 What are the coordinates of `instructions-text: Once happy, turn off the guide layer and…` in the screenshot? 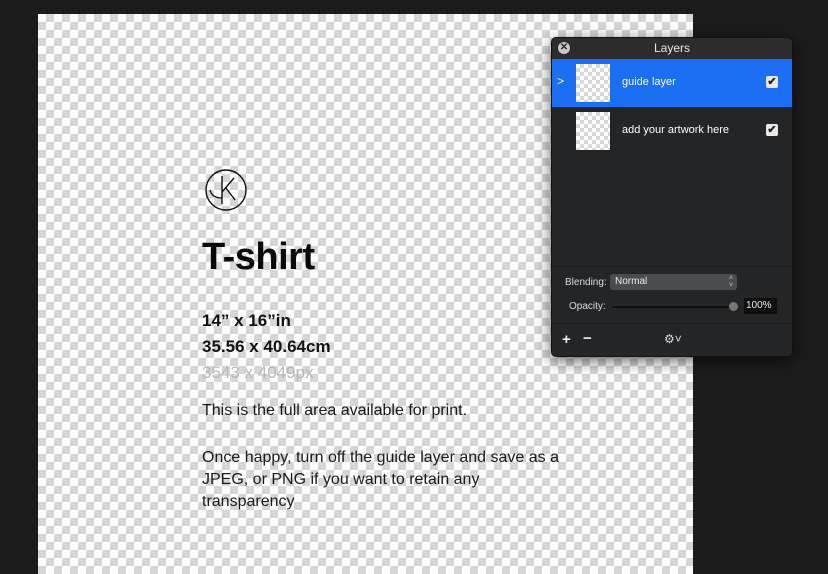 It's located at (380, 479).